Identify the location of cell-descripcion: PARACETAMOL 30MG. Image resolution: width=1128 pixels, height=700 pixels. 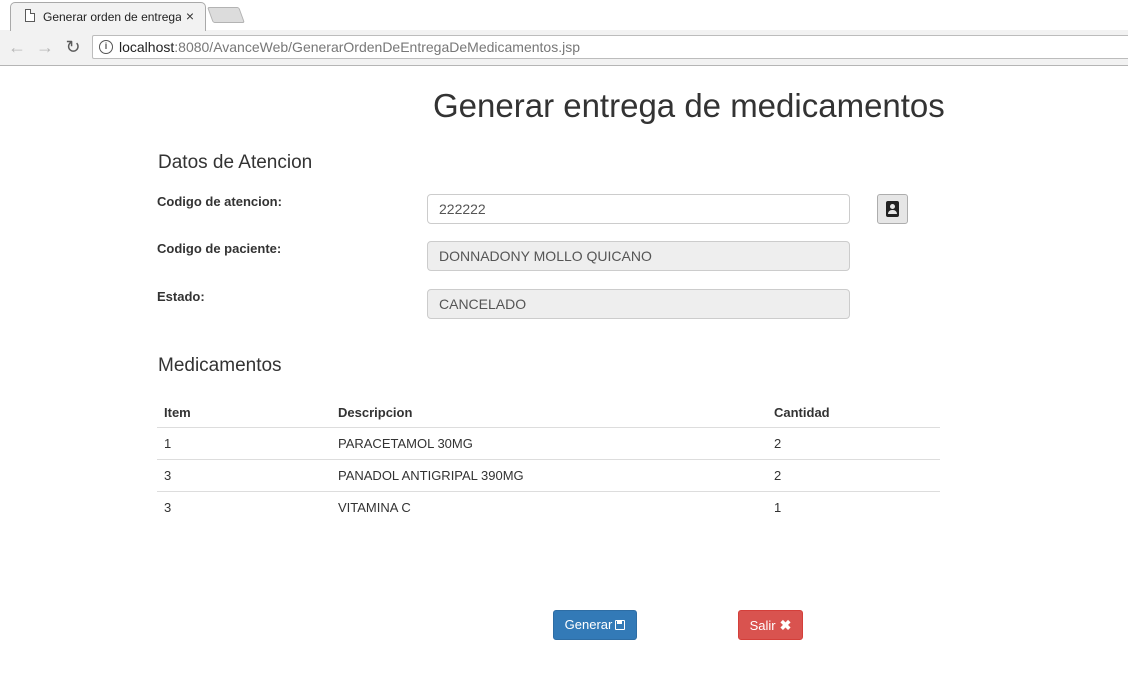
(549, 443).